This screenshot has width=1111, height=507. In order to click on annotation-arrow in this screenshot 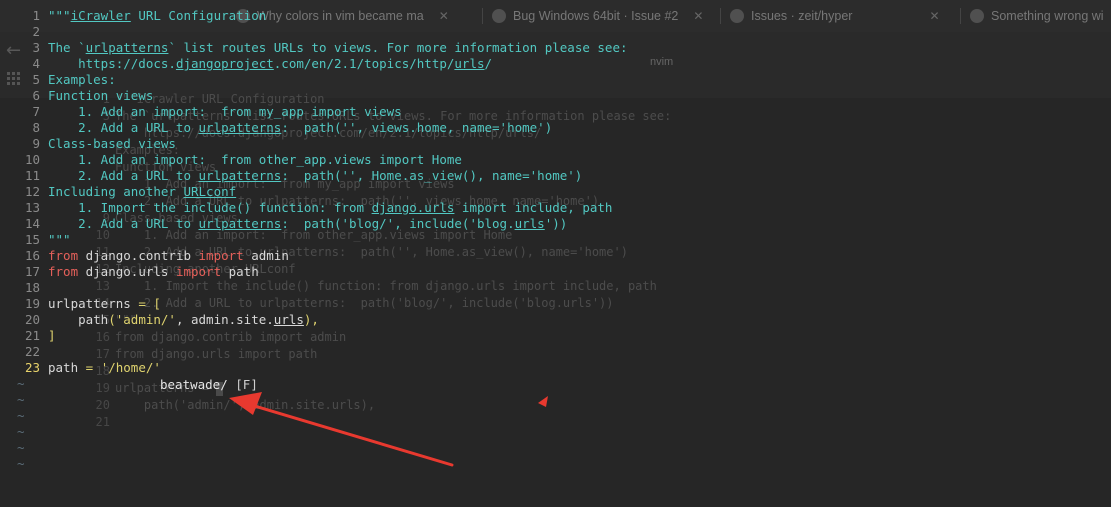, I will do `click(388, 429)`.